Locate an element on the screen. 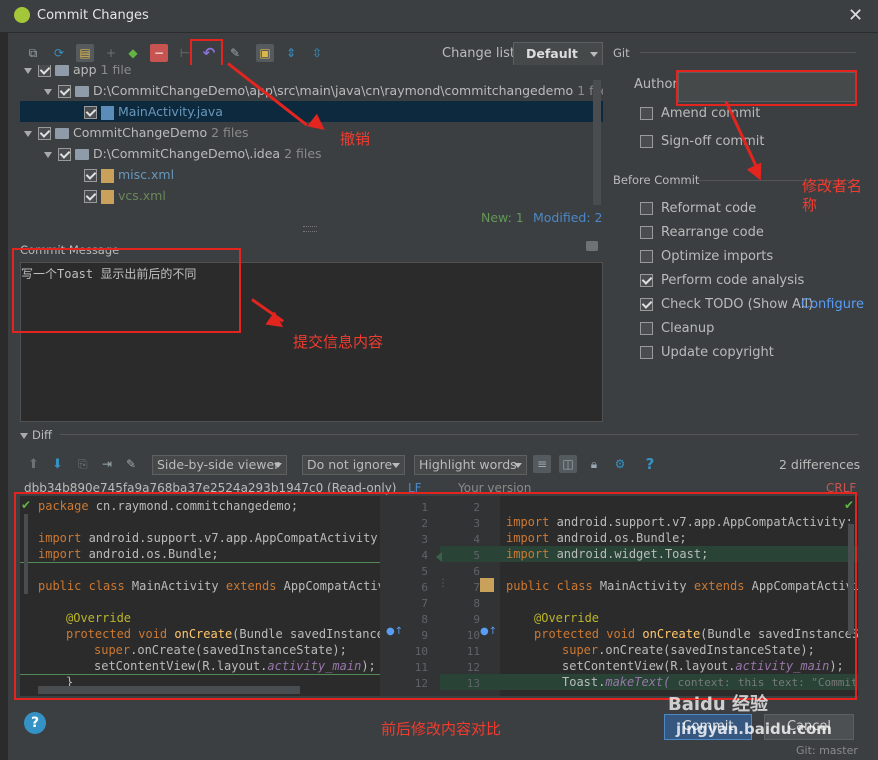 The width and height of the screenshot is (878, 760). remove-icon: − is located at coordinates (159, 53).